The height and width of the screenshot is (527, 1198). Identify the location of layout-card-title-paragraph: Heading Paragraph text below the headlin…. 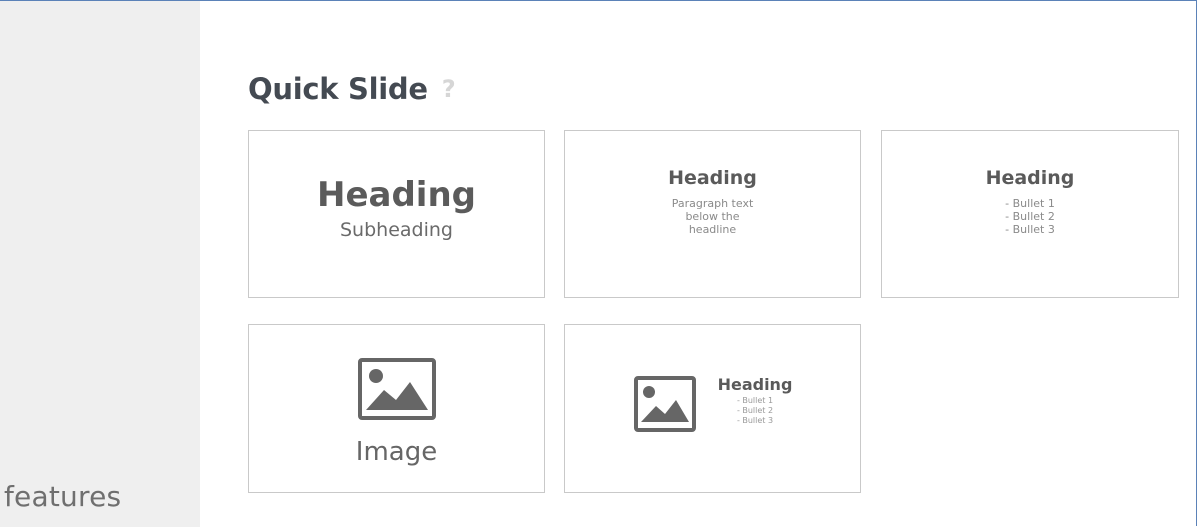
(712, 214).